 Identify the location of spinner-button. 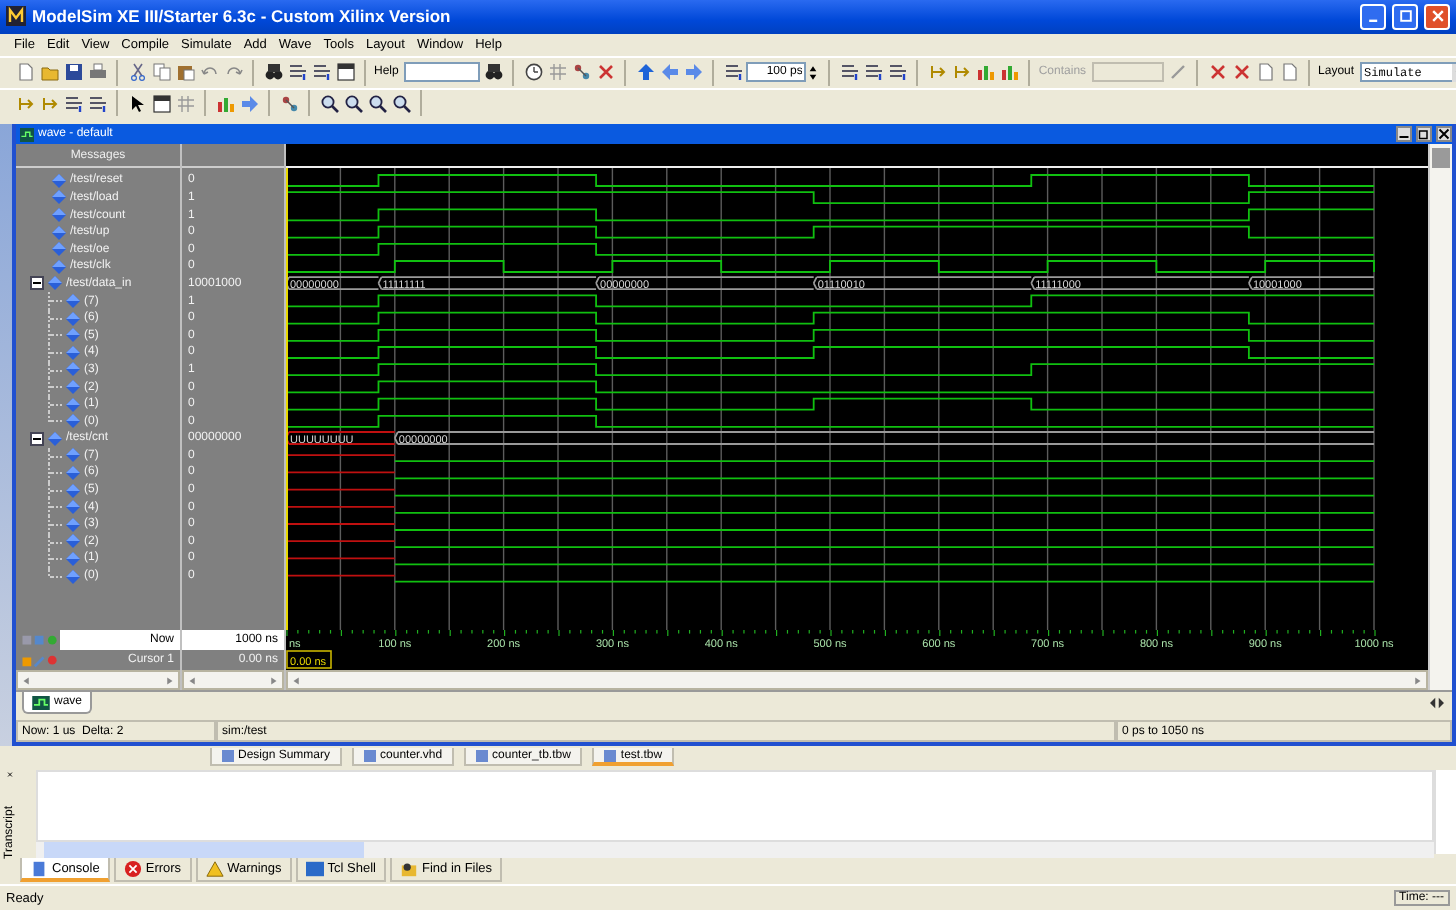
(814, 72).